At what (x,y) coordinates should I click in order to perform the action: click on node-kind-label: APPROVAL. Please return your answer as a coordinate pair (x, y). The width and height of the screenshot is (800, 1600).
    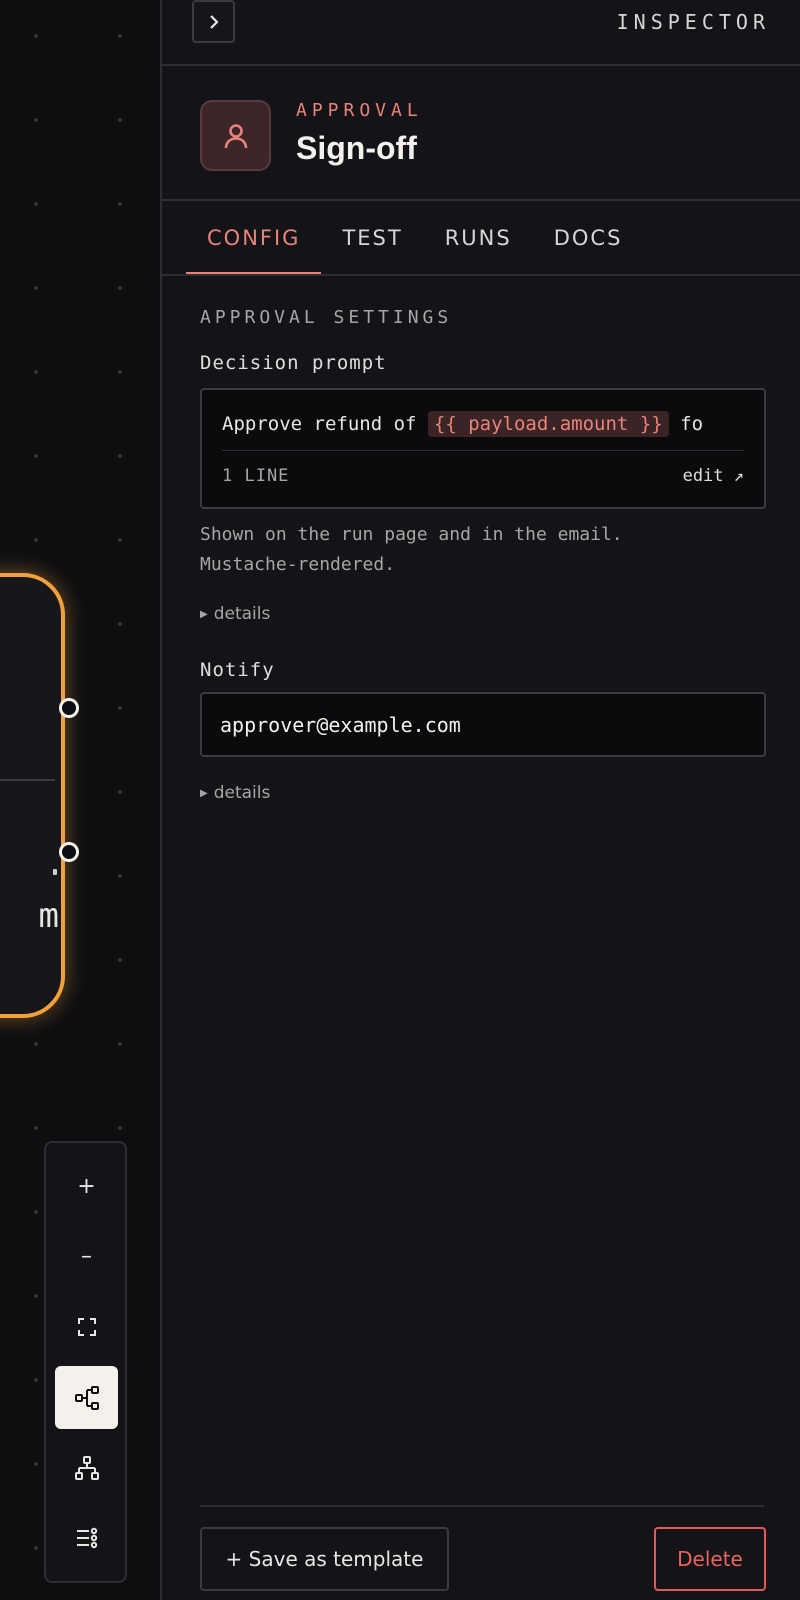
    Looking at the image, I should click on (359, 110).